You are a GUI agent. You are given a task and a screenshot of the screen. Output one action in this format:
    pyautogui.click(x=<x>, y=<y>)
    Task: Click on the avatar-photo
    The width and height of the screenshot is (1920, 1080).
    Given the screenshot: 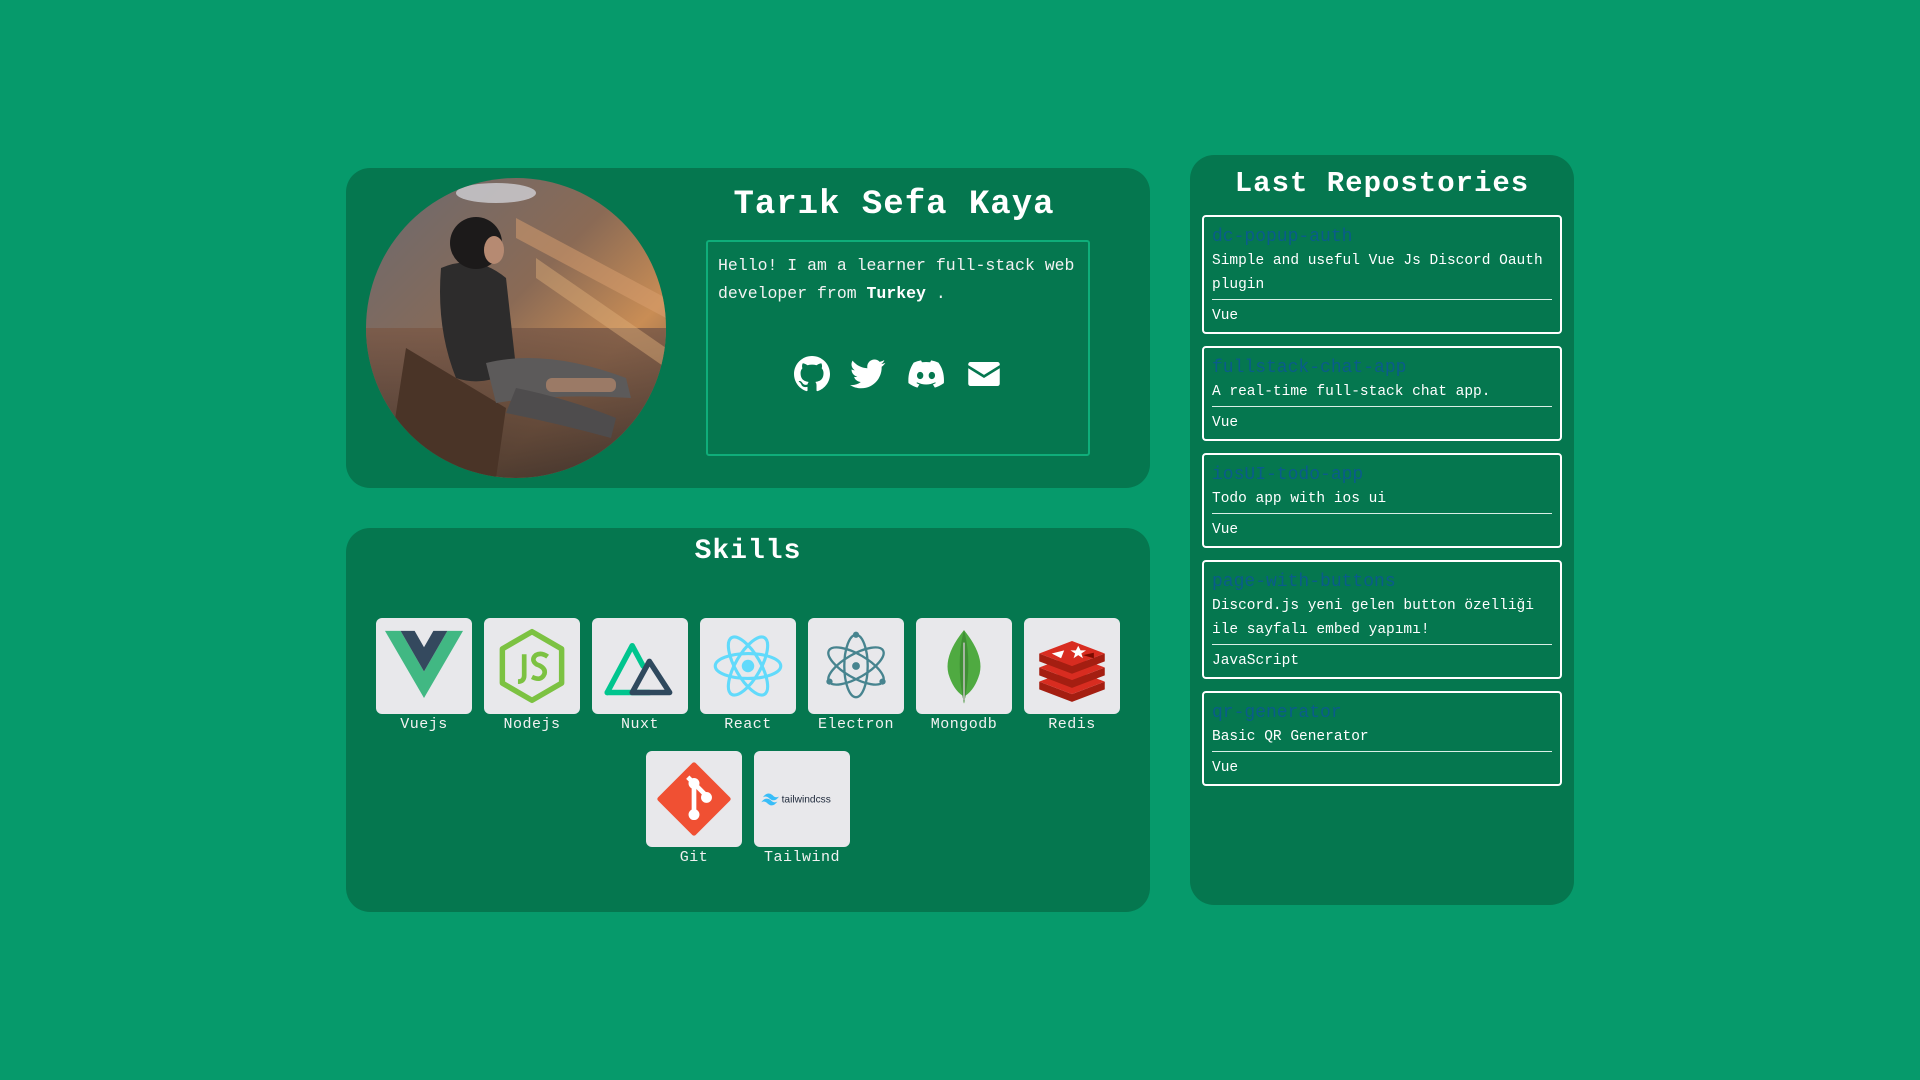 What is the action you would take?
    pyautogui.click(x=516, y=328)
    